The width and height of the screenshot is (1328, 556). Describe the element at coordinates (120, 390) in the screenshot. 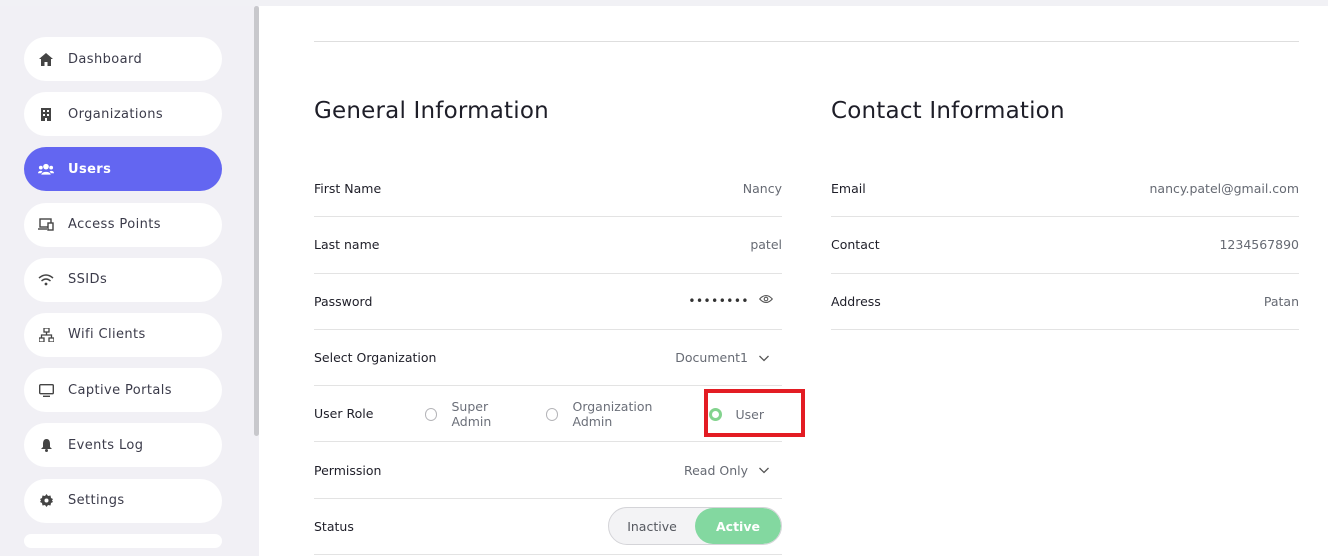

I see `sidebar-item-label: Captive Portals` at that location.